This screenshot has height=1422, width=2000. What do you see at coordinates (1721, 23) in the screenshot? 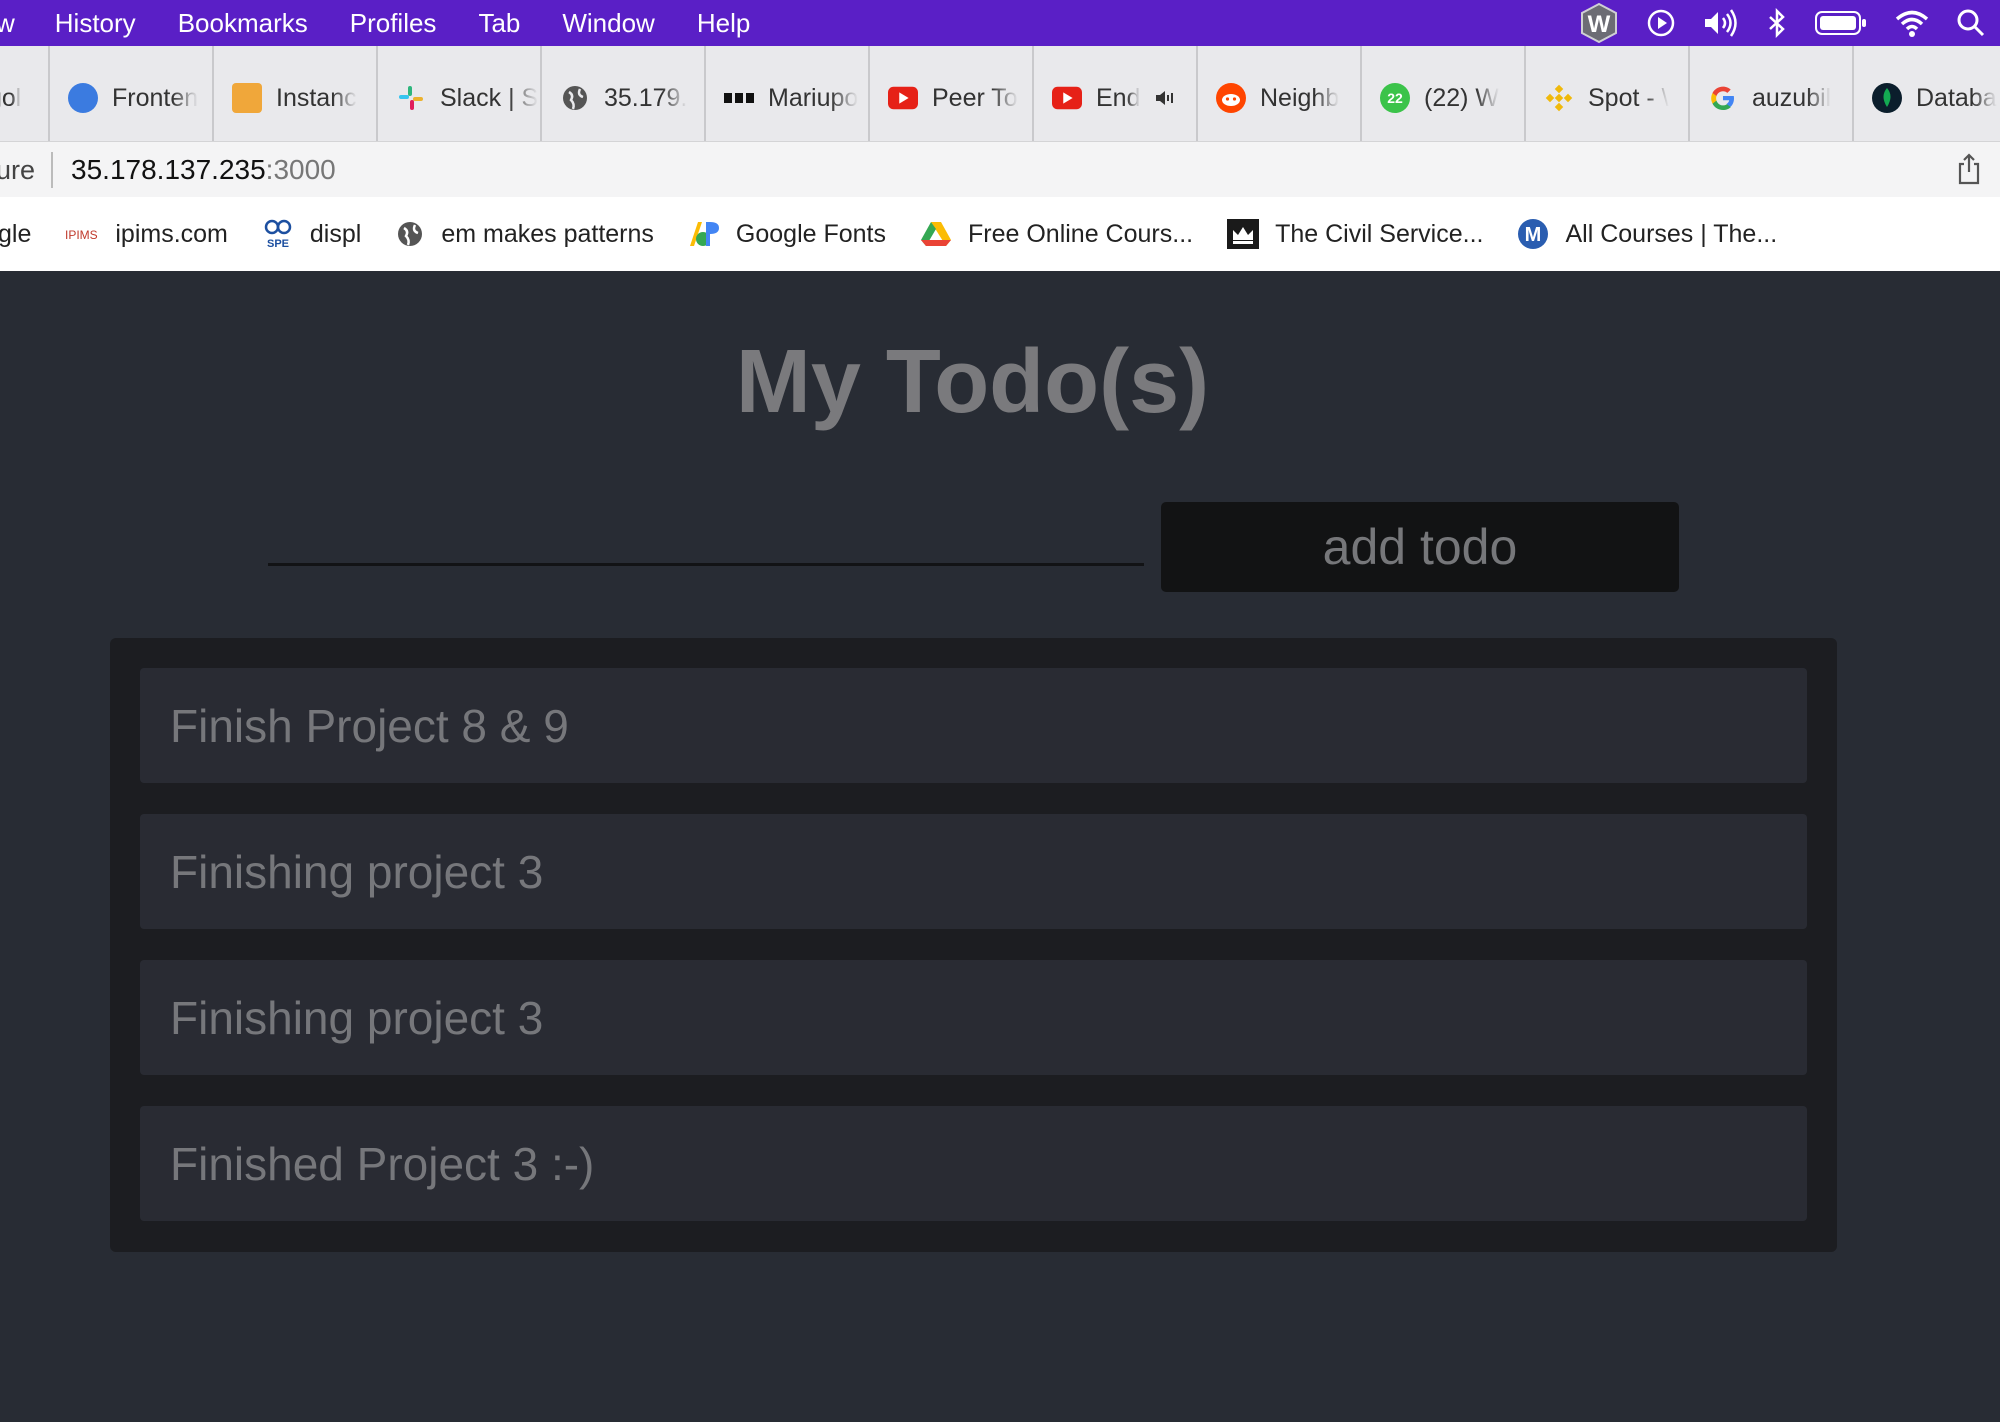
I see `volume-icon` at bounding box center [1721, 23].